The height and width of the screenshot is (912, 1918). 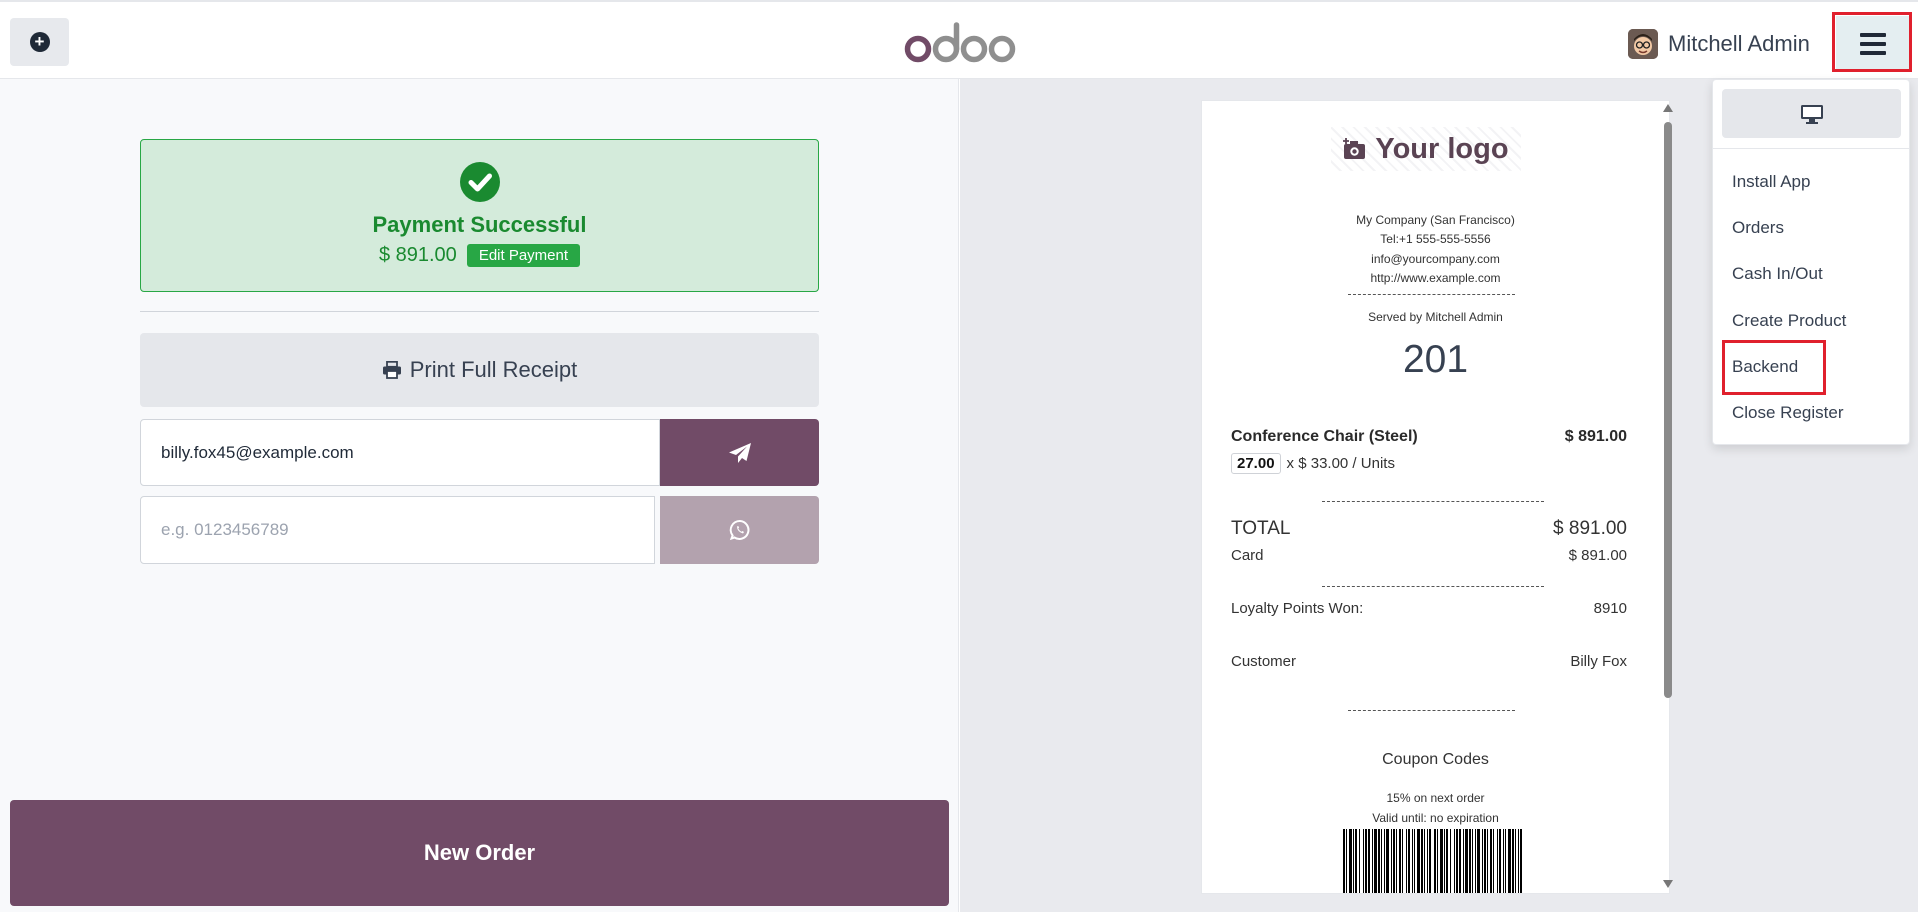 What do you see at coordinates (1771, 182) in the screenshot?
I see `menu-item-install-app: Install App` at bounding box center [1771, 182].